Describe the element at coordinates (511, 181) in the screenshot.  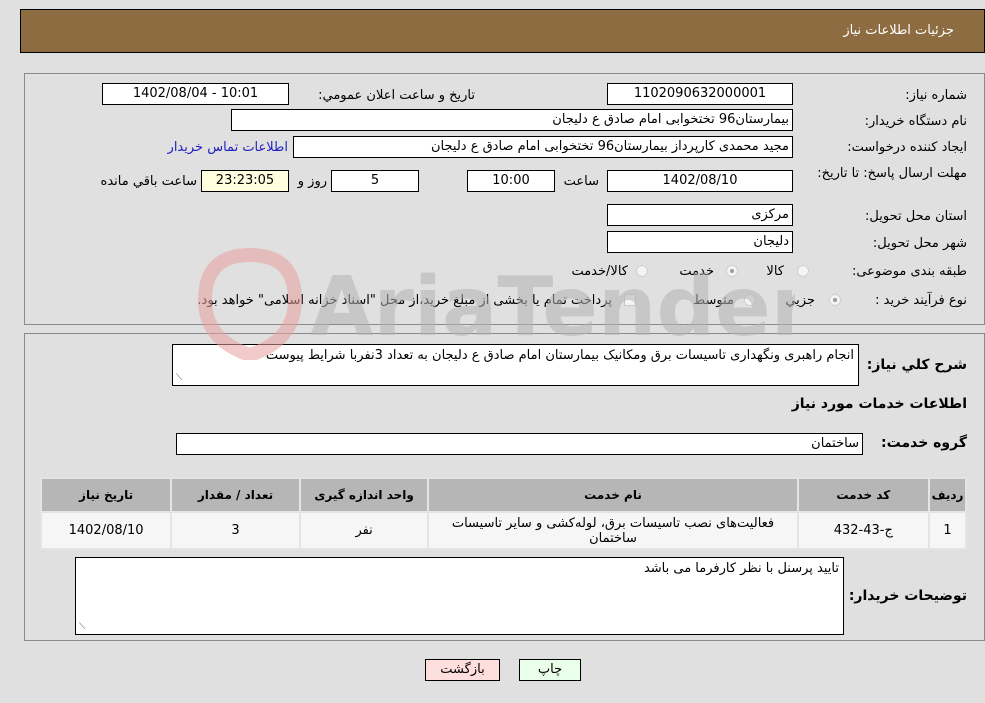
I see `deadline-time-field: 10:00` at that location.